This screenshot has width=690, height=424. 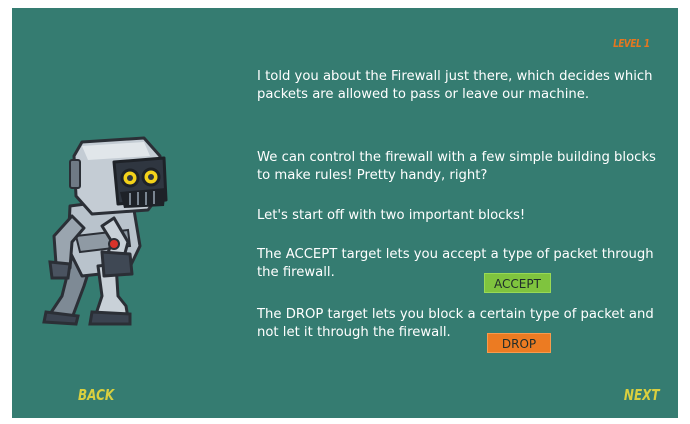 What do you see at coordinates (632, 43) in the screenshot?
I see `level-indicator: LEVEL 1` at bounding box center [632, 43].